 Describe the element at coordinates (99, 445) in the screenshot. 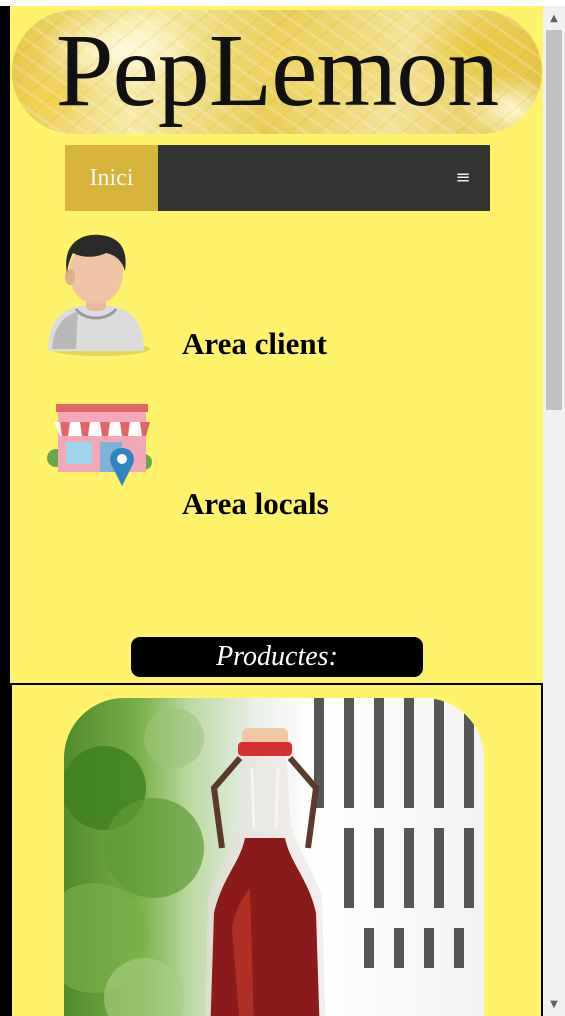

I see `store-location-icon` at that location.